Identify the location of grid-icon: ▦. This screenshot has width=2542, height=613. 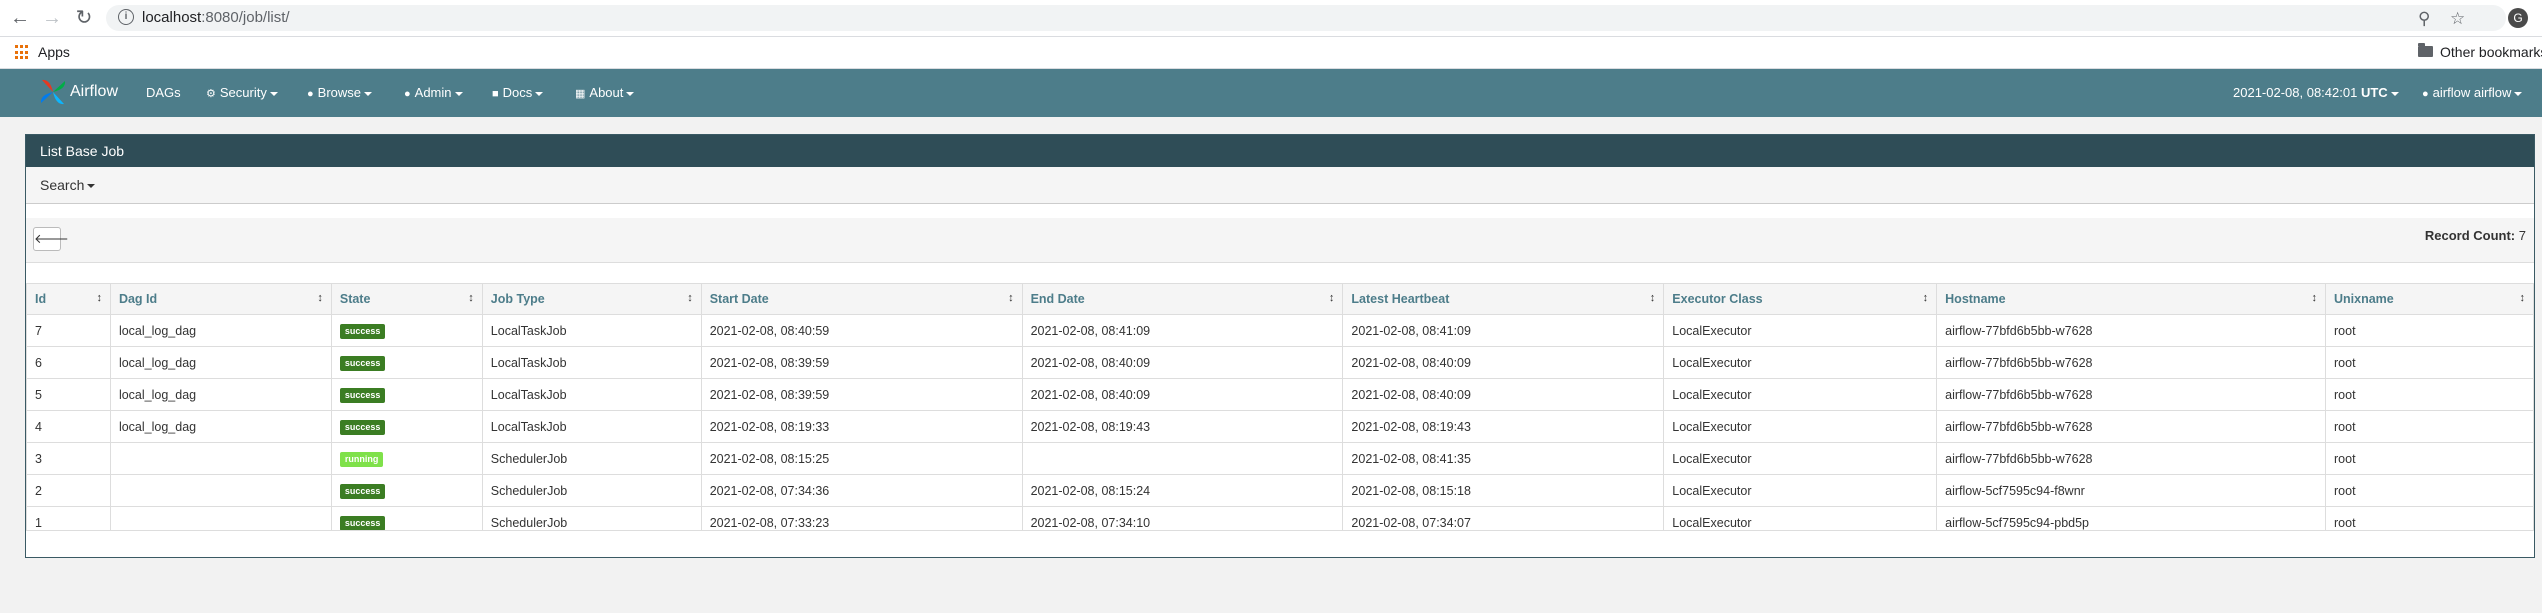
(580, 94).